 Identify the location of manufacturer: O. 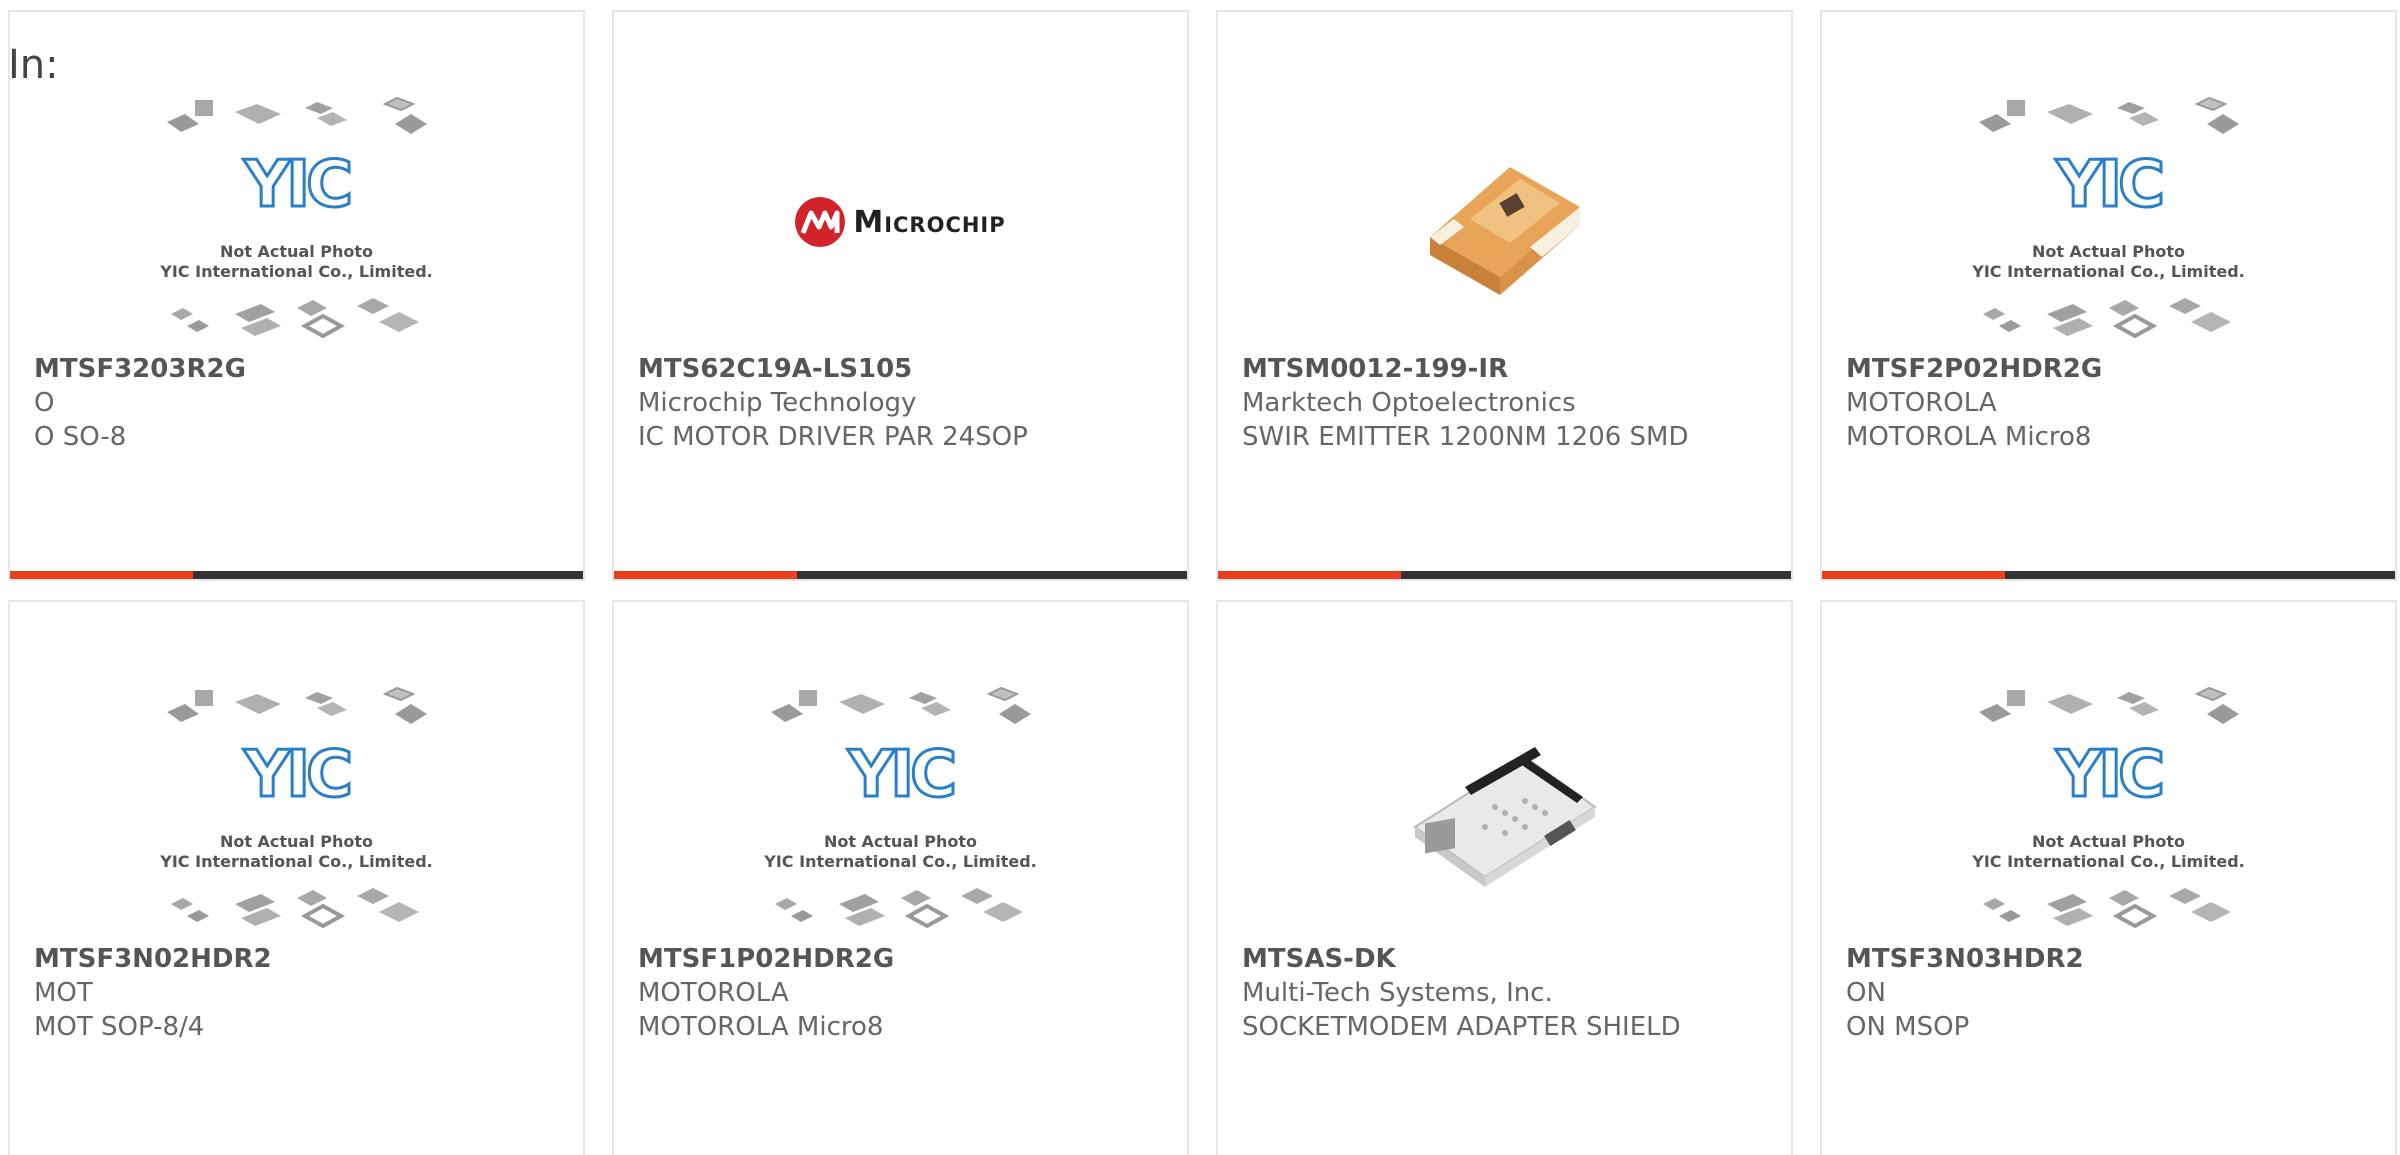
(44, 403).